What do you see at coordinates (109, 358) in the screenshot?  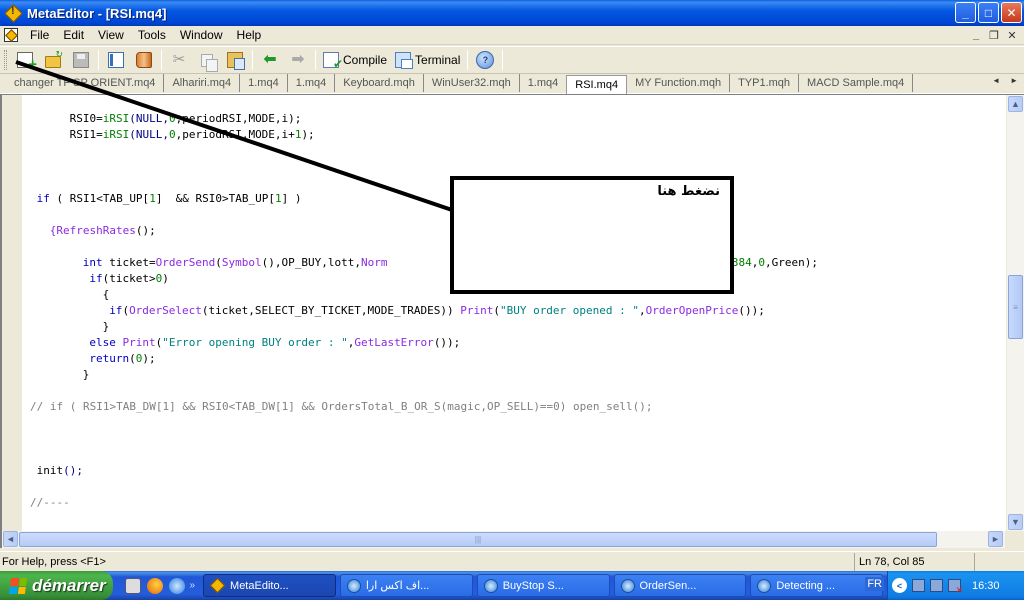 I see `code-token: return` at bounding box center [109, 358].